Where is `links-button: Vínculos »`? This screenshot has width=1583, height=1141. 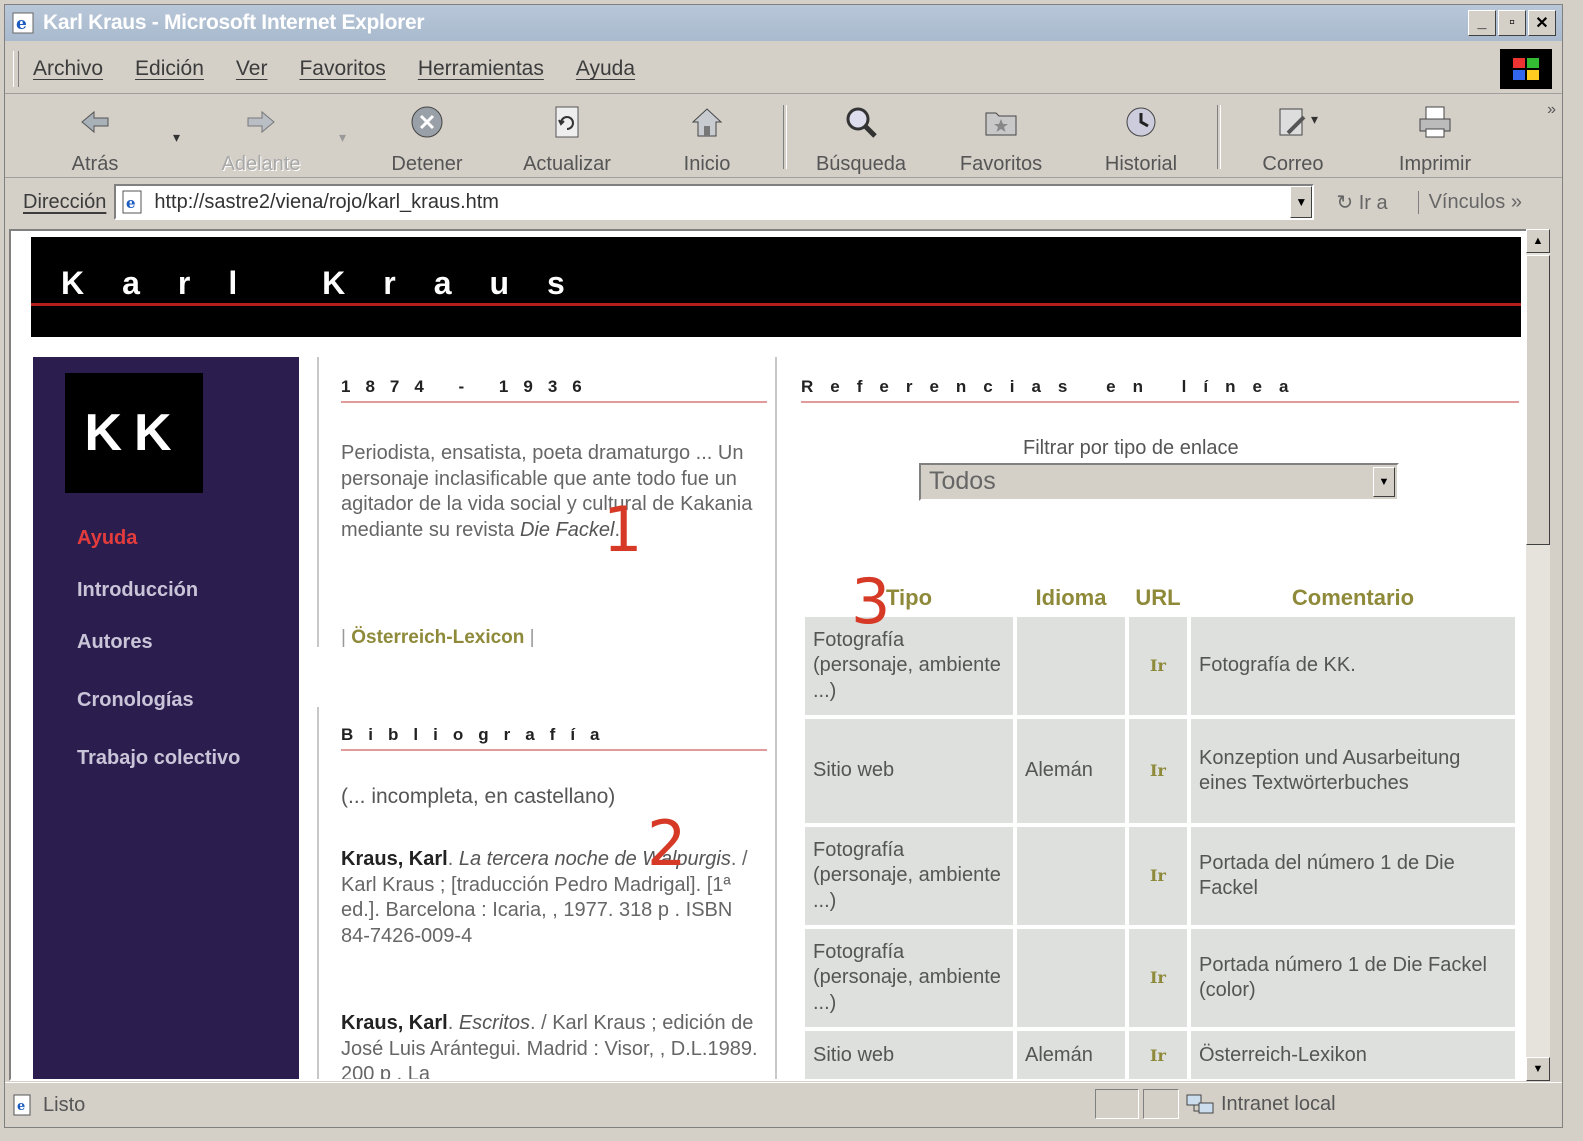
links-button: Vínculos » is located at coordinates (1469, 202).